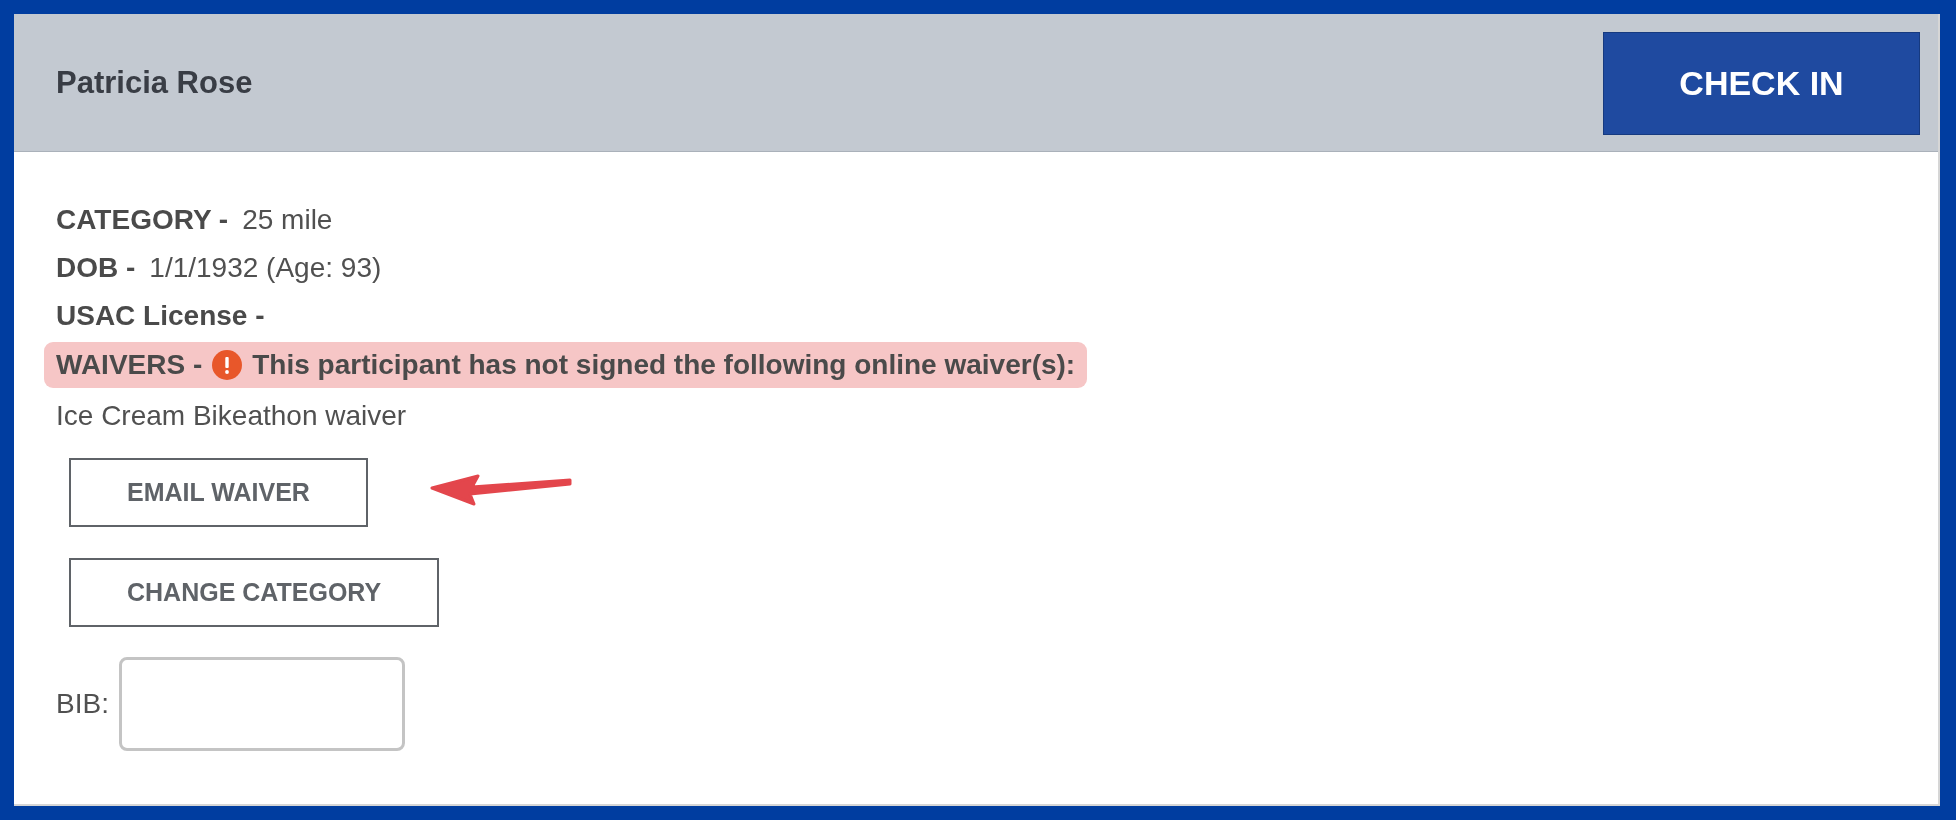  What do you see at coordinates (287, 220) in the screenshot?
I see `detail-value: 25 mile` at bounding box center [287, 220].